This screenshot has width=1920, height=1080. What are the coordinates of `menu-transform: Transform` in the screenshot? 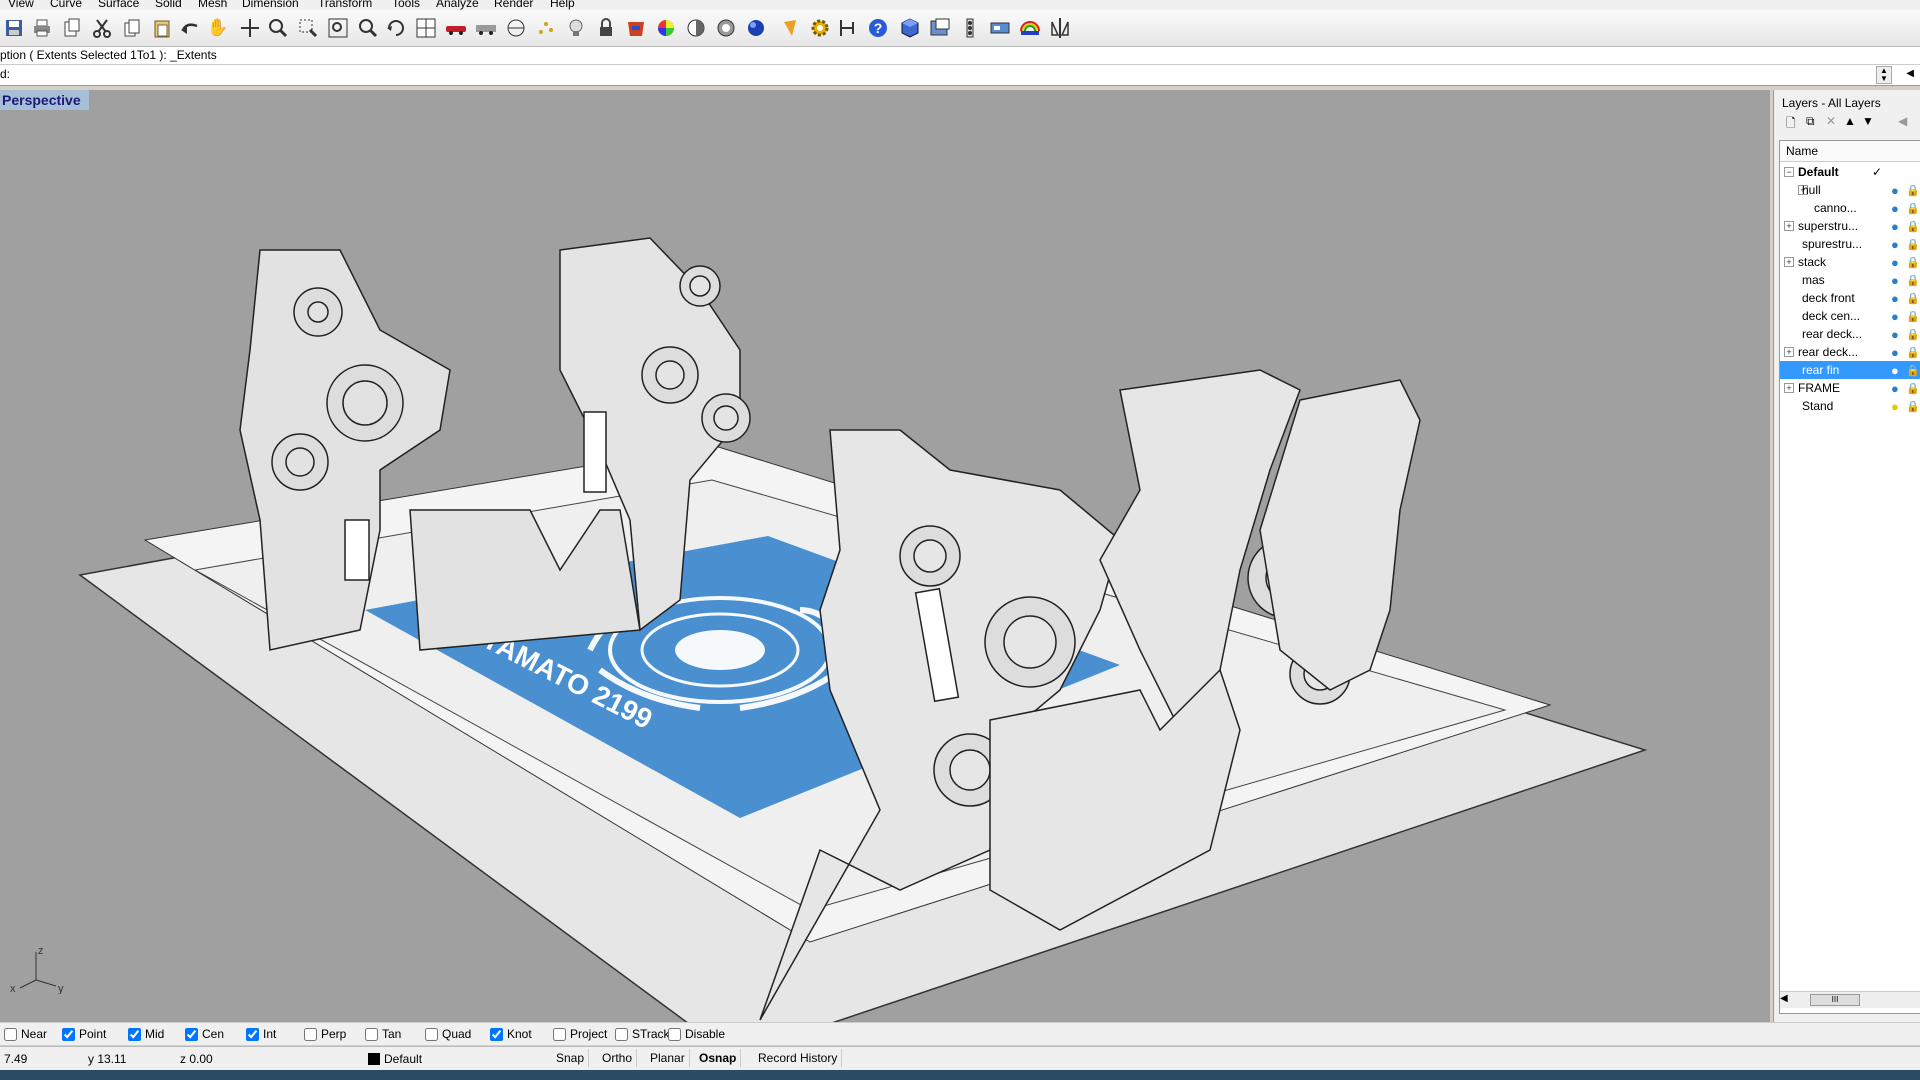 It's located at (345, 5).